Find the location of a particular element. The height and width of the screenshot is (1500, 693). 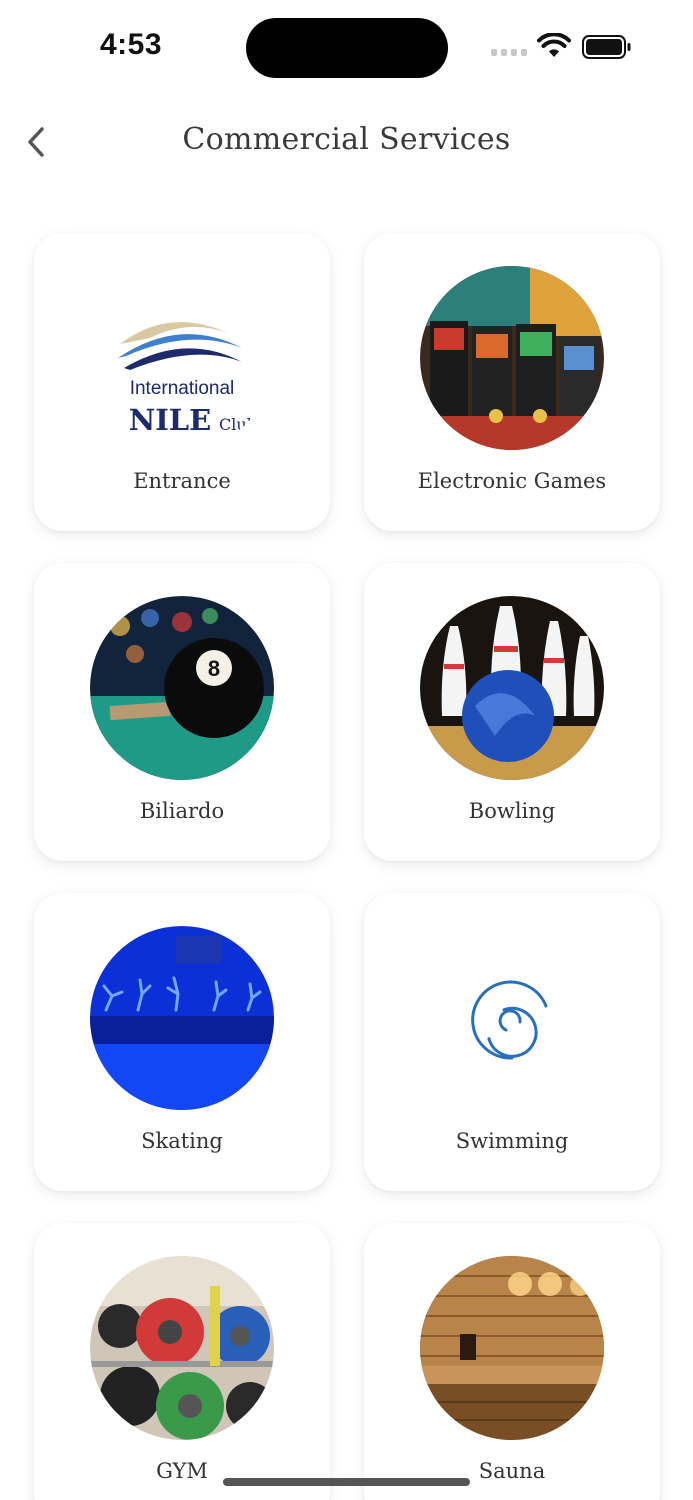

service-card-biliardo: 8 Biliardo is located at coordinates (182, 712).